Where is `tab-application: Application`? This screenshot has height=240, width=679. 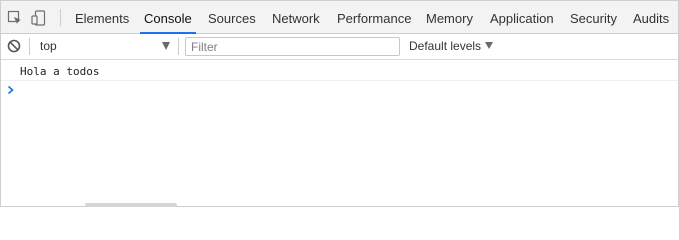
tab-application: Application is located at coordinates (522, 17).